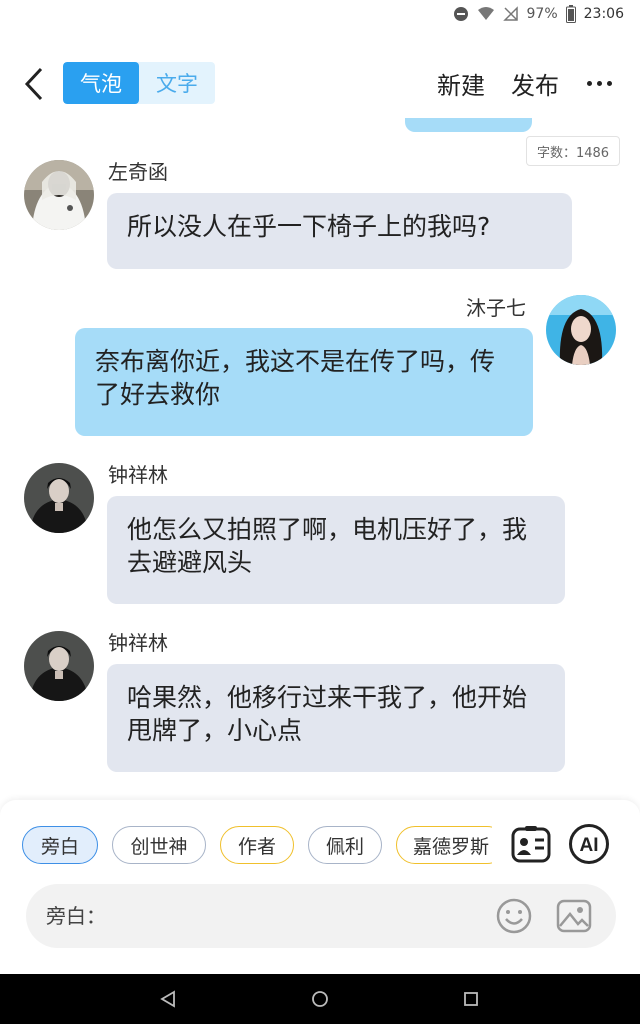 This screenshot has height=1024, width=640. I want to click on ai-button: AI, so click(589, 844).